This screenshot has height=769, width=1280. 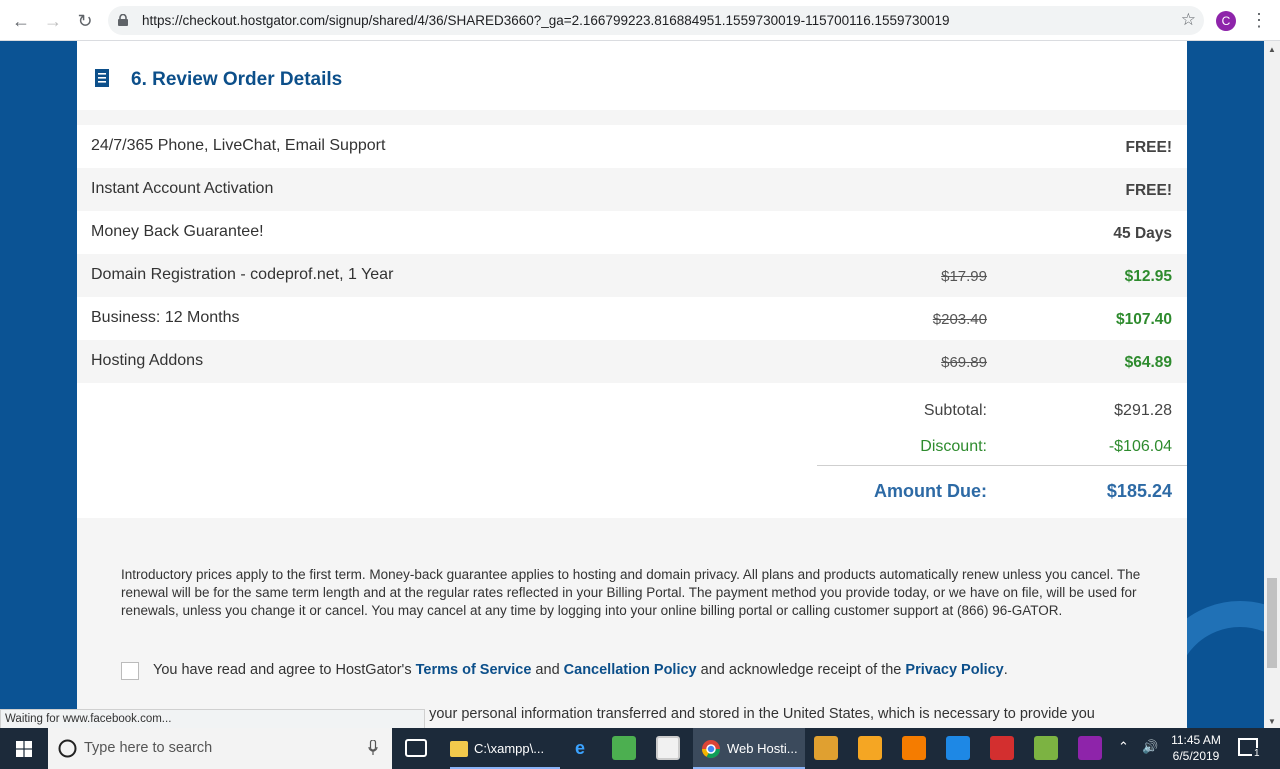 I want to click on lock-icon, so click(x=123, y=20).